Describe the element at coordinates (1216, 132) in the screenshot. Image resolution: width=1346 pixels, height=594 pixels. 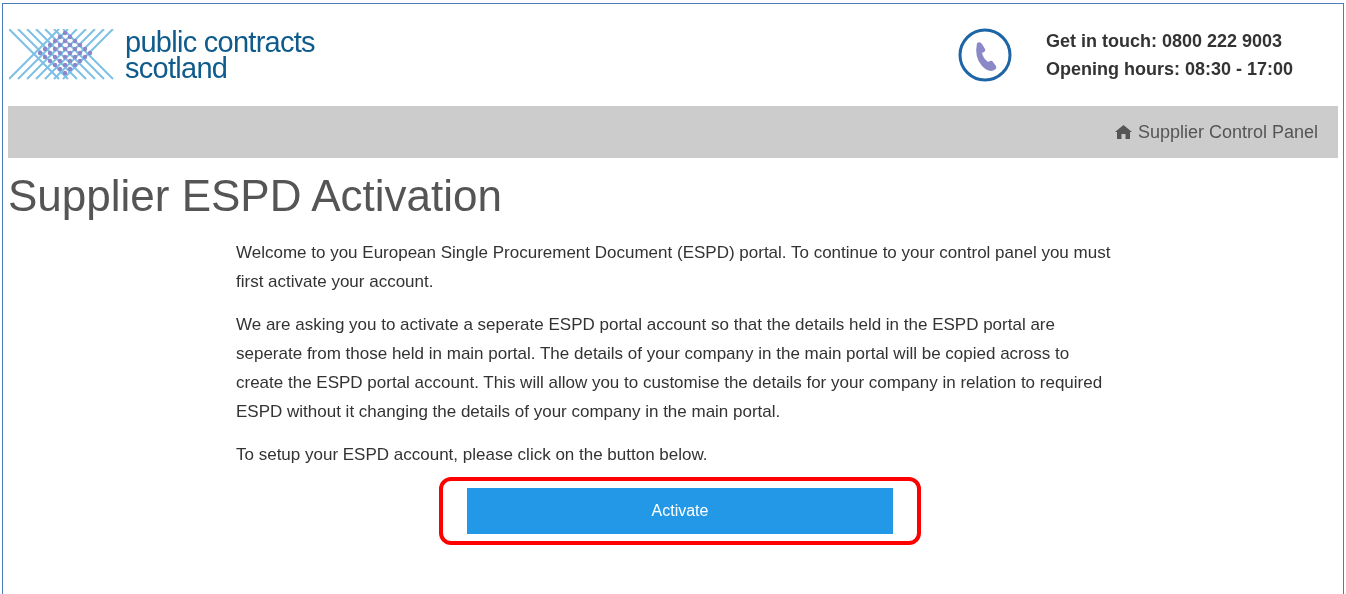
I see `breadcrumb-link: Supplier Control Panel` at that location.